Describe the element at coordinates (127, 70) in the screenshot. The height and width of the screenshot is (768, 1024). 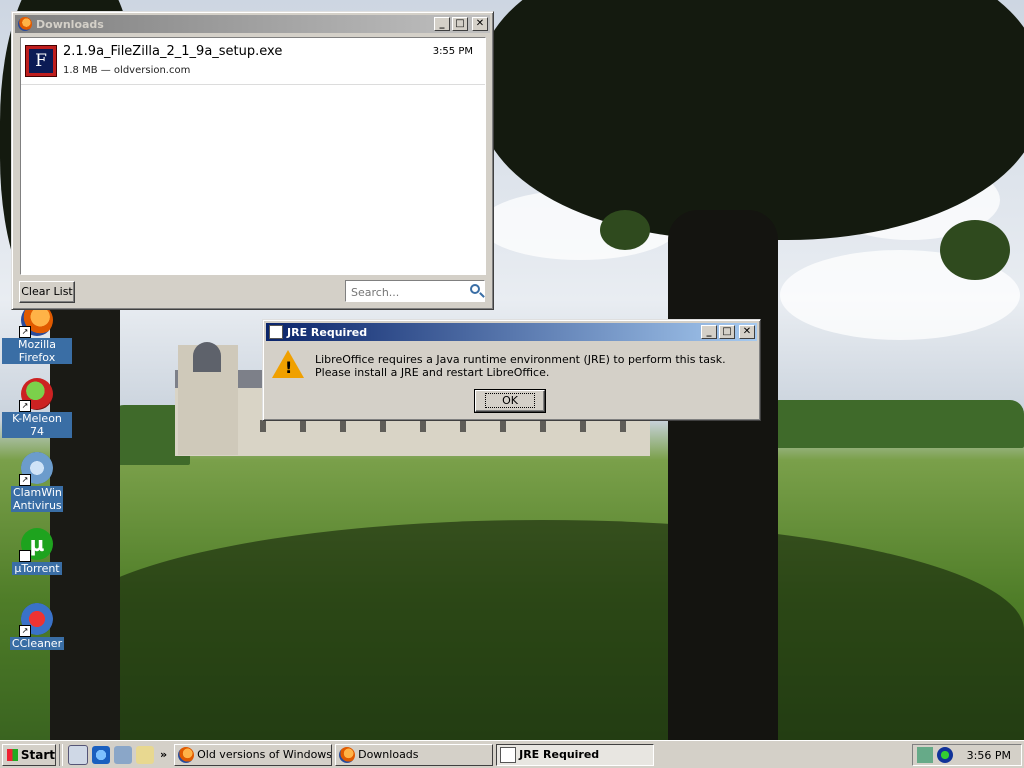
I see `download-meta: 1.8 MB — oldversion.com` at that location.